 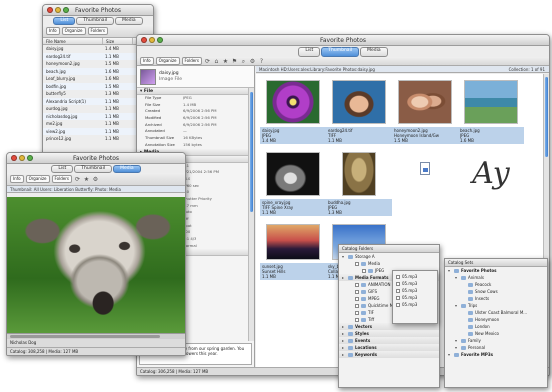 What do you see at coordinates (243, 61) in the screenshot?
I see `search-icon: ⌕` at bounding box center [243, 61].